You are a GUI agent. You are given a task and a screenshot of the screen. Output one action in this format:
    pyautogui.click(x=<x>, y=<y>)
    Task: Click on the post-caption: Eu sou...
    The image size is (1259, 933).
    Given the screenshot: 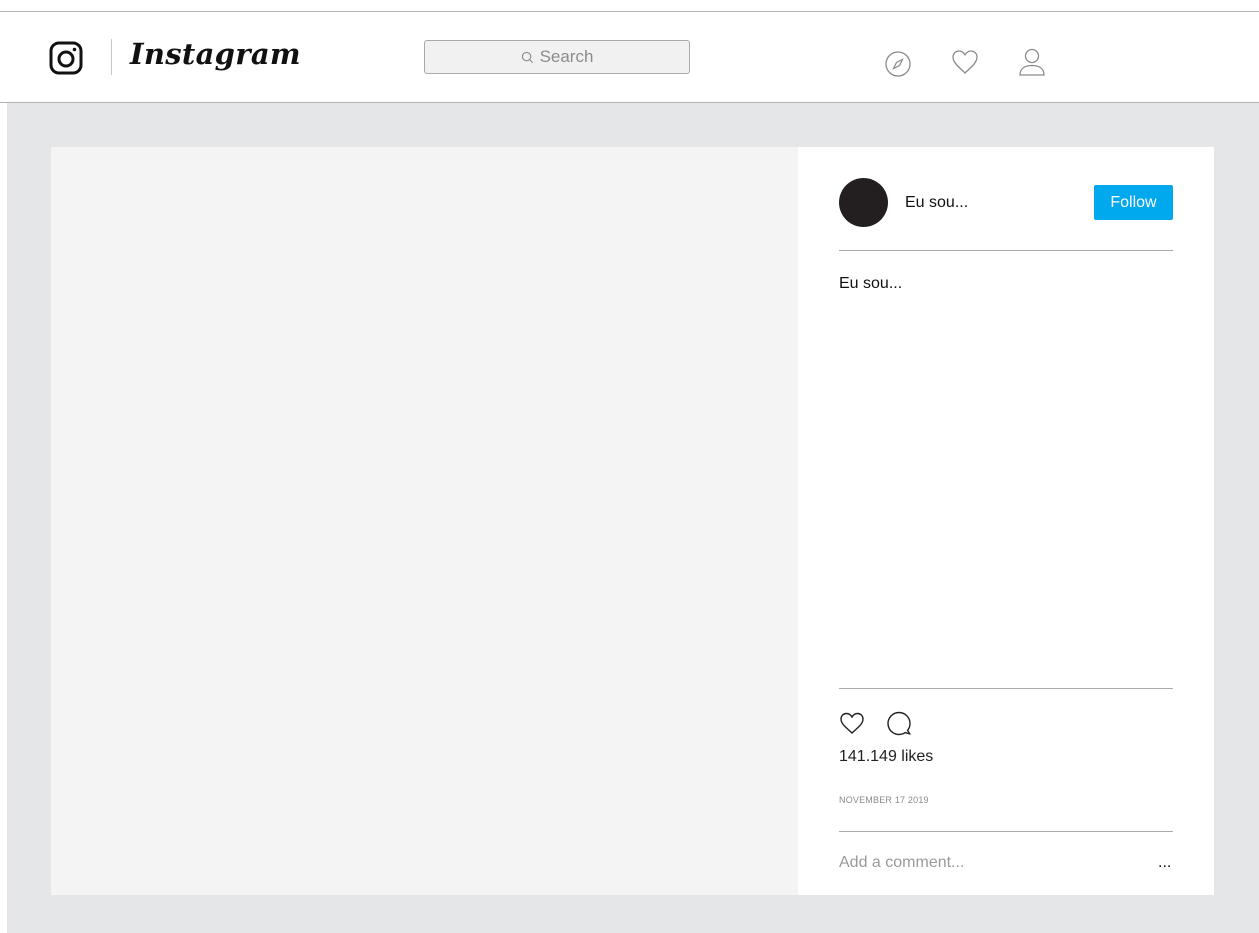 What is the action you would take?
    pyautogui.click(x=871, y=283)
    